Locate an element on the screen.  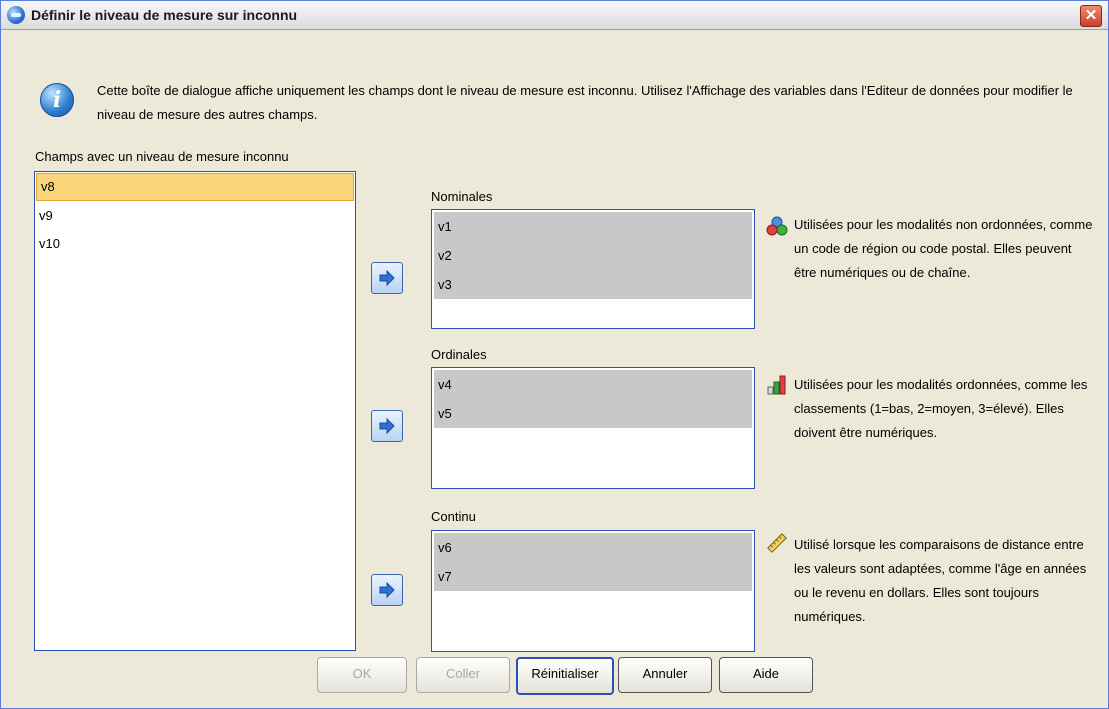
cancel-button: Annuler is located at coordinates (665, 675).